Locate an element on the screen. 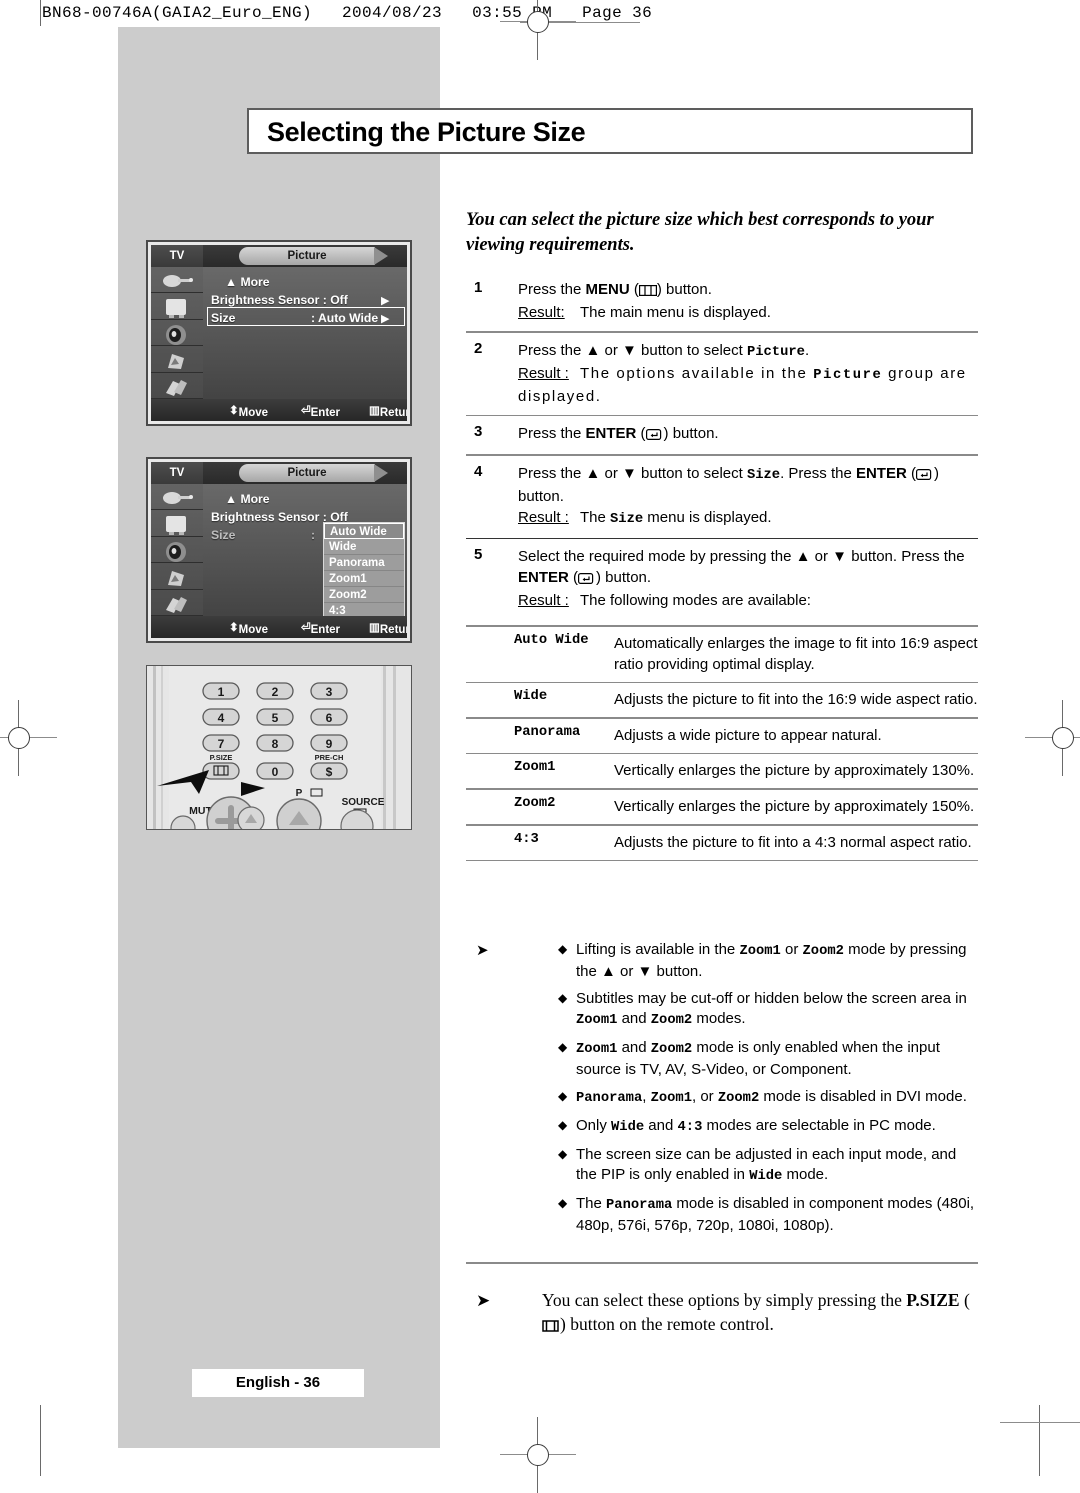  osd-option-zoom2: Zoom2 is located at coordinates (364, 595).